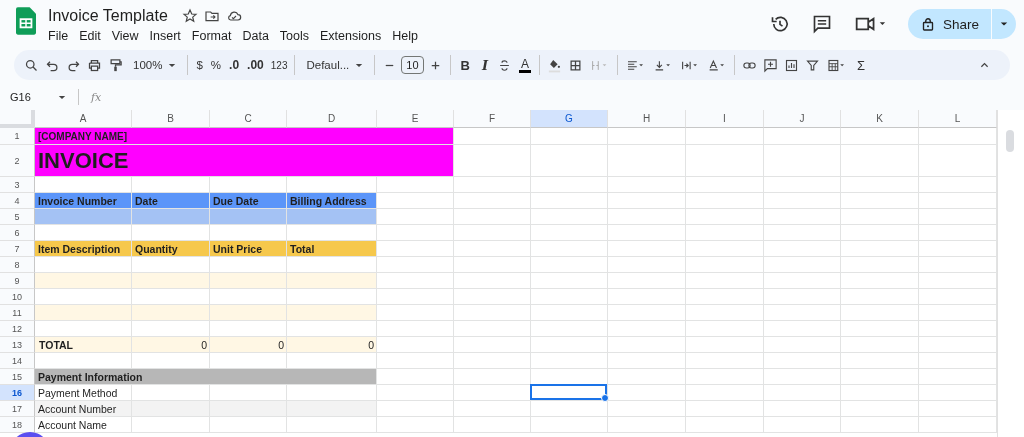 Image resolution: width=1024 pixels, height=437 pixels. Describe the element at coordinates (31, 65) in the screenshot. I see `search-icon` at that location.